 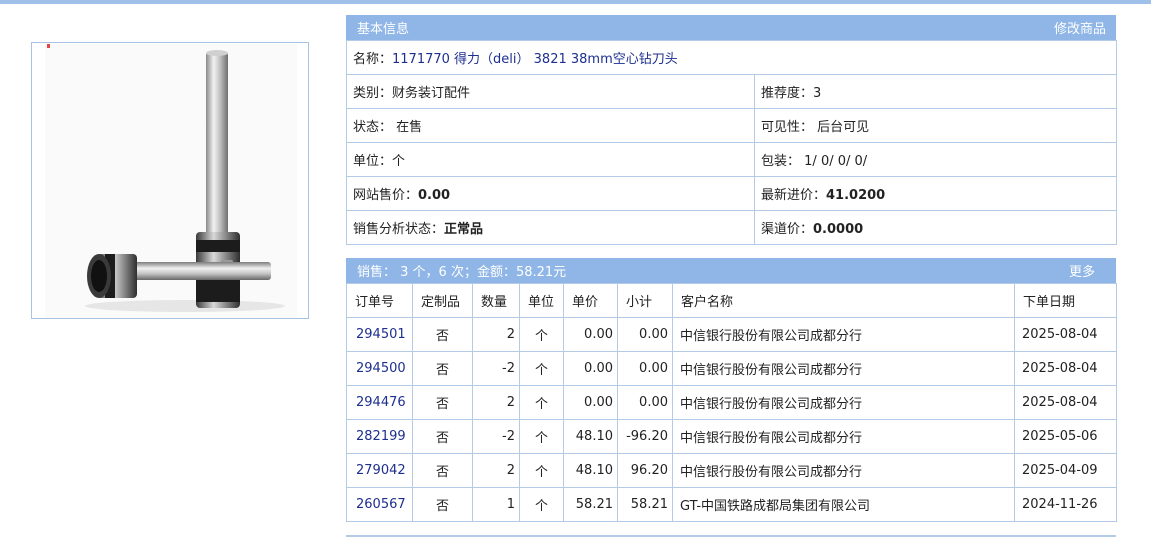 I want to click on info-row-unit: 单位：个 包装： 1/ 0/ 0/ 0/, so click(x=731, y=159).